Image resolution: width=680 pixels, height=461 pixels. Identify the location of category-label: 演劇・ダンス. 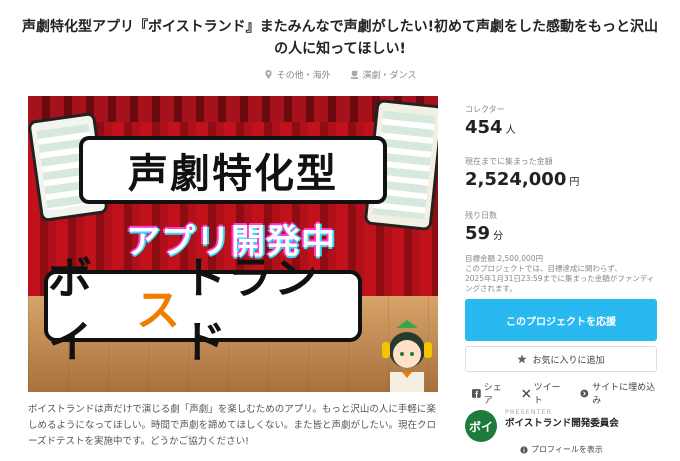
(389, 76).